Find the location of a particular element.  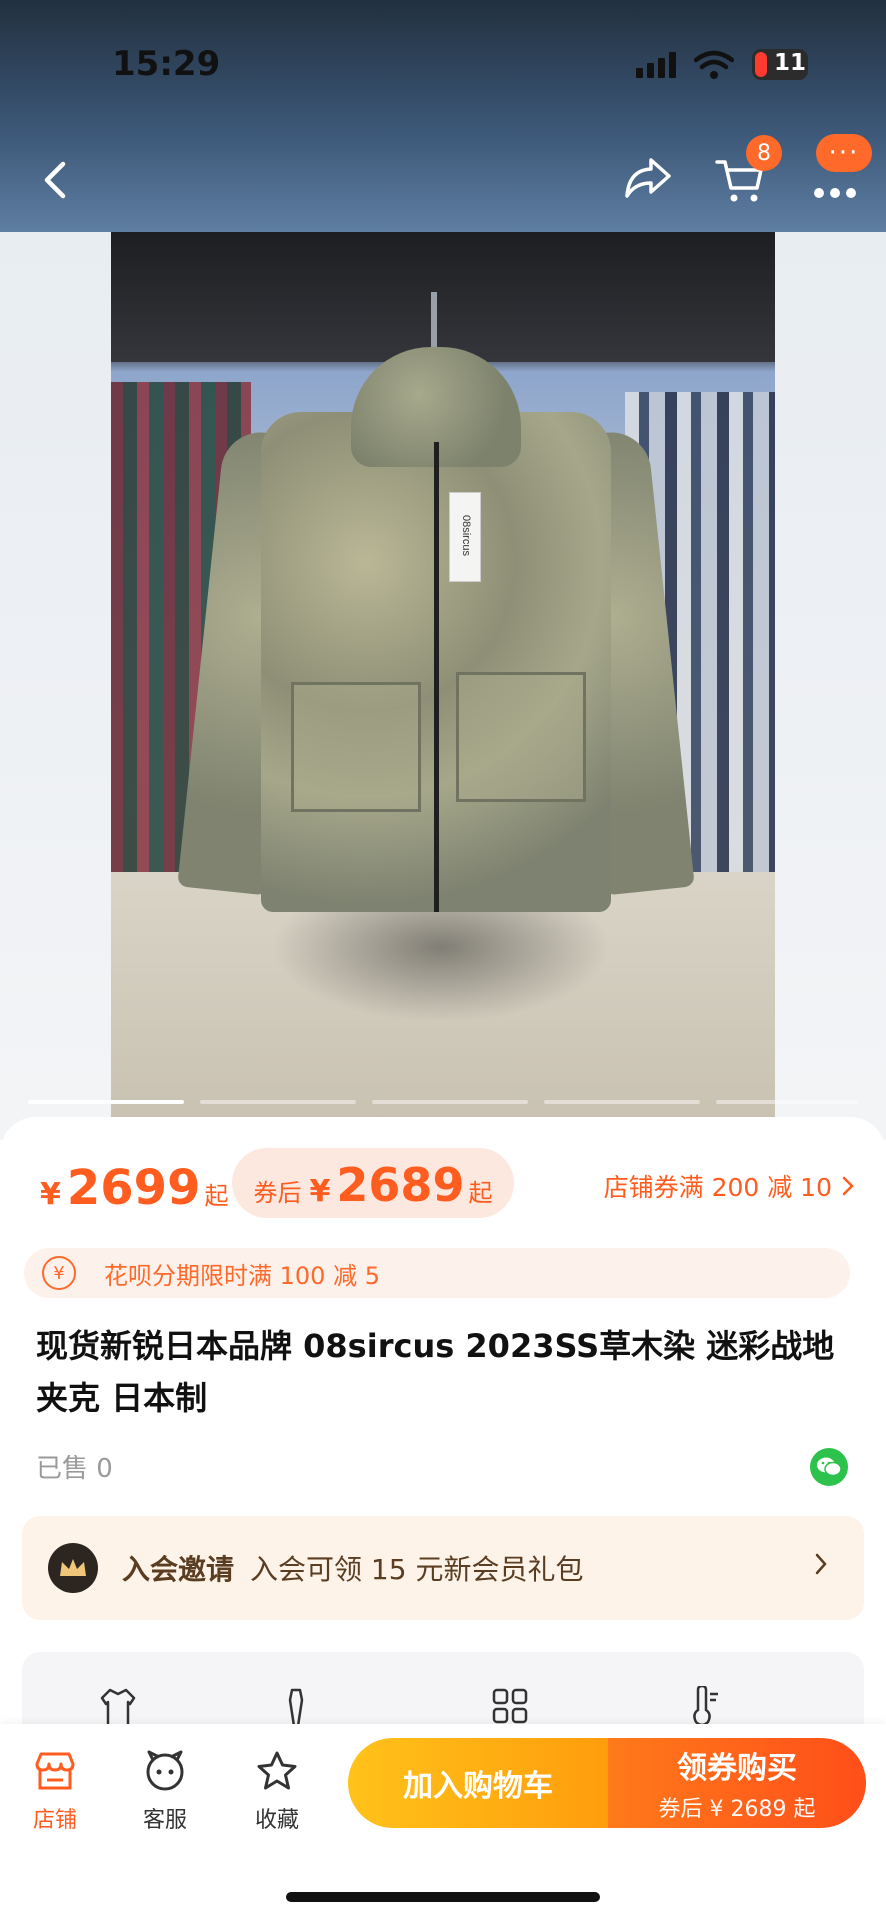

jacket-pocket-right is located at coordinates (521, 737).